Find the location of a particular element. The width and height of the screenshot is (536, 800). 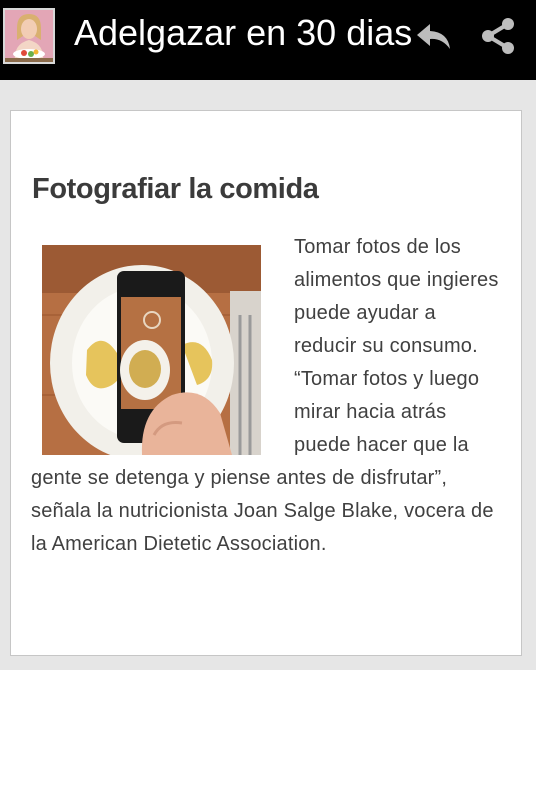

reply-button is located at coordinates (434, 36).